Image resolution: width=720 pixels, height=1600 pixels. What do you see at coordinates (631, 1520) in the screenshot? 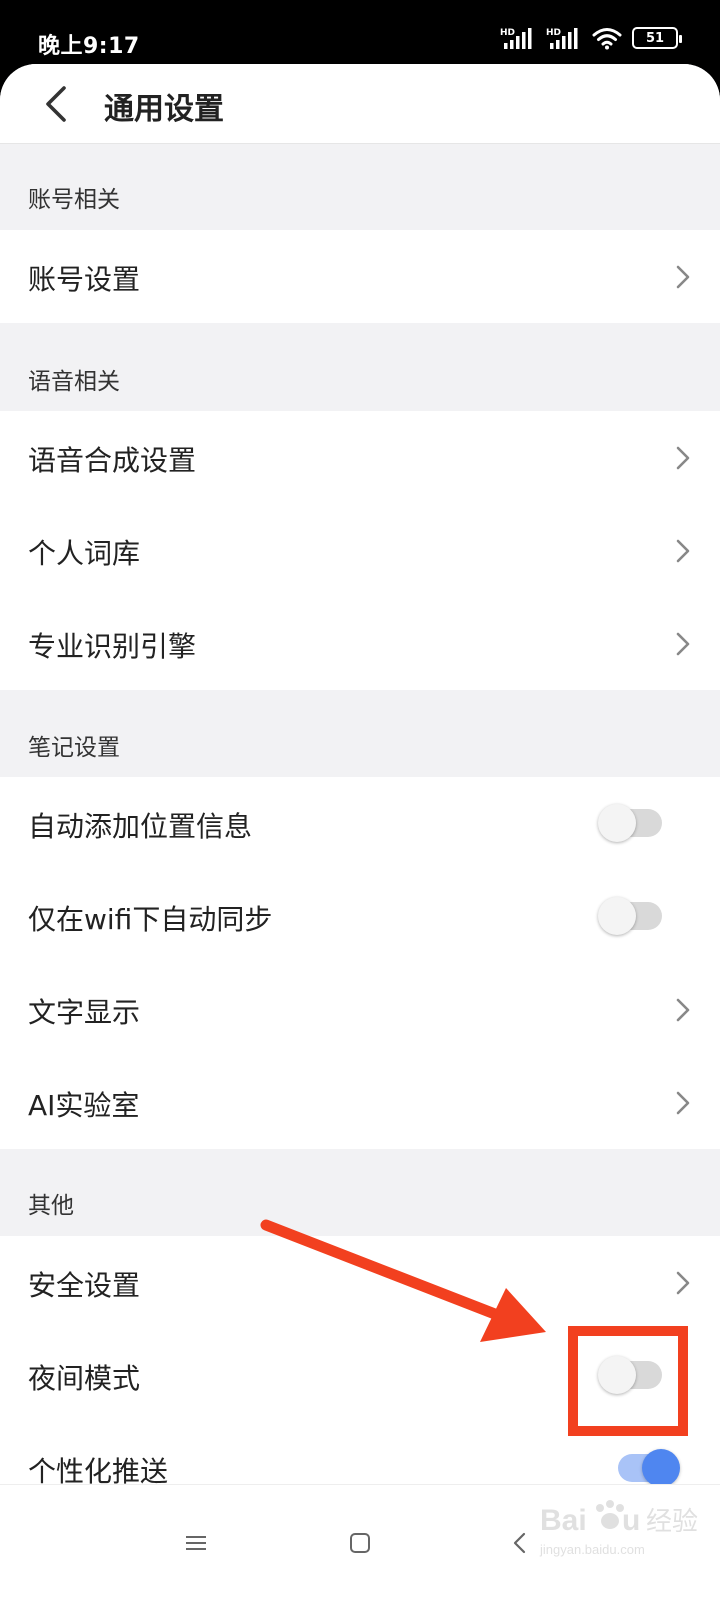
I see `svg-text: u` at bounding box center [631, 1520].